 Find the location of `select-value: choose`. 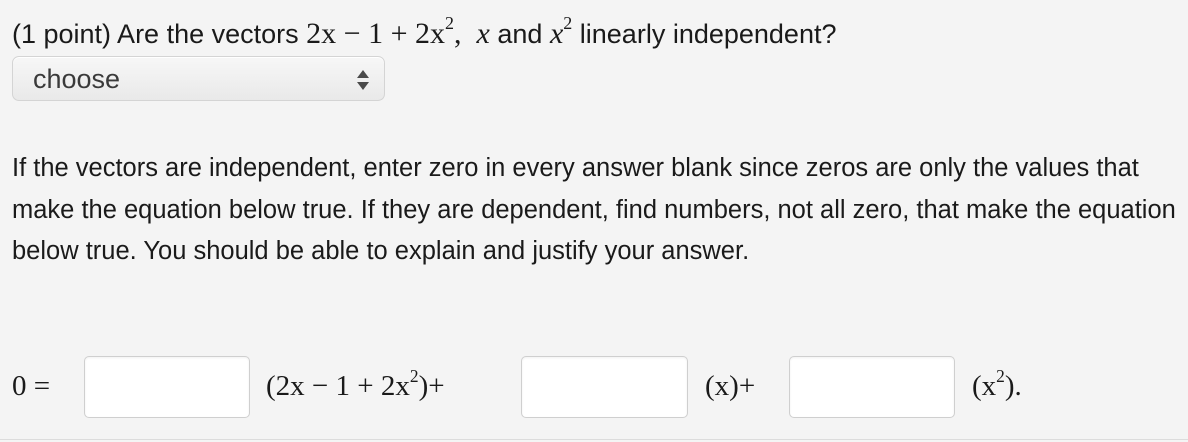

select-value: choose is located at coordinates (77, 79).